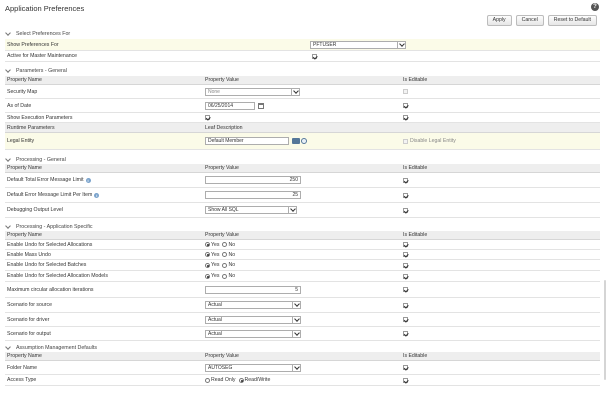 The height and width of the screenshot is (417, 607). Describe the element at coordinates (253, 305) in the screenshot. I see `scenario-source-select: Actual` at that location.